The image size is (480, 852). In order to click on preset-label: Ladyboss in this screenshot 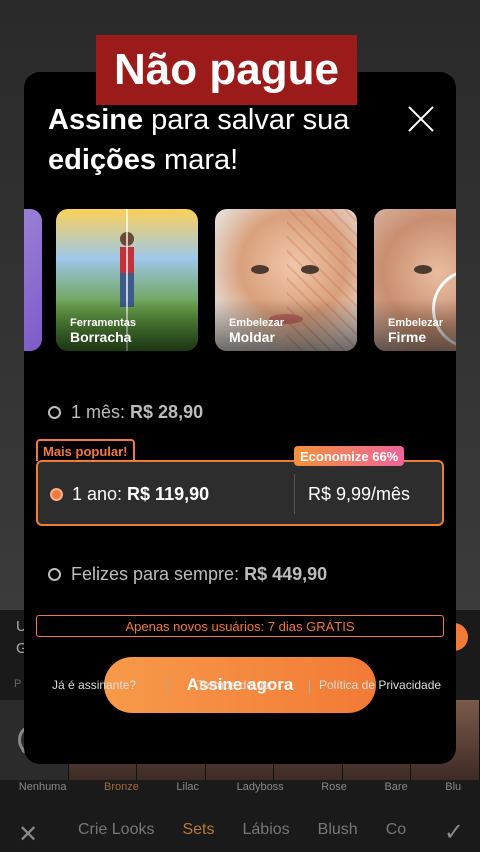, I will do `click(260, 787)`.